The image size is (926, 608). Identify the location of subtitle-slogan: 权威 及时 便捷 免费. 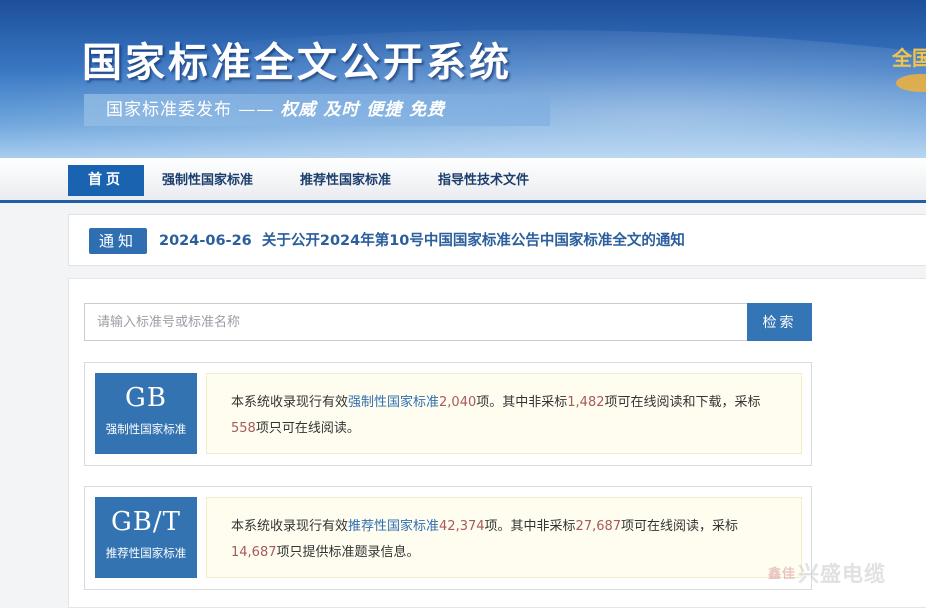
(363, 110).